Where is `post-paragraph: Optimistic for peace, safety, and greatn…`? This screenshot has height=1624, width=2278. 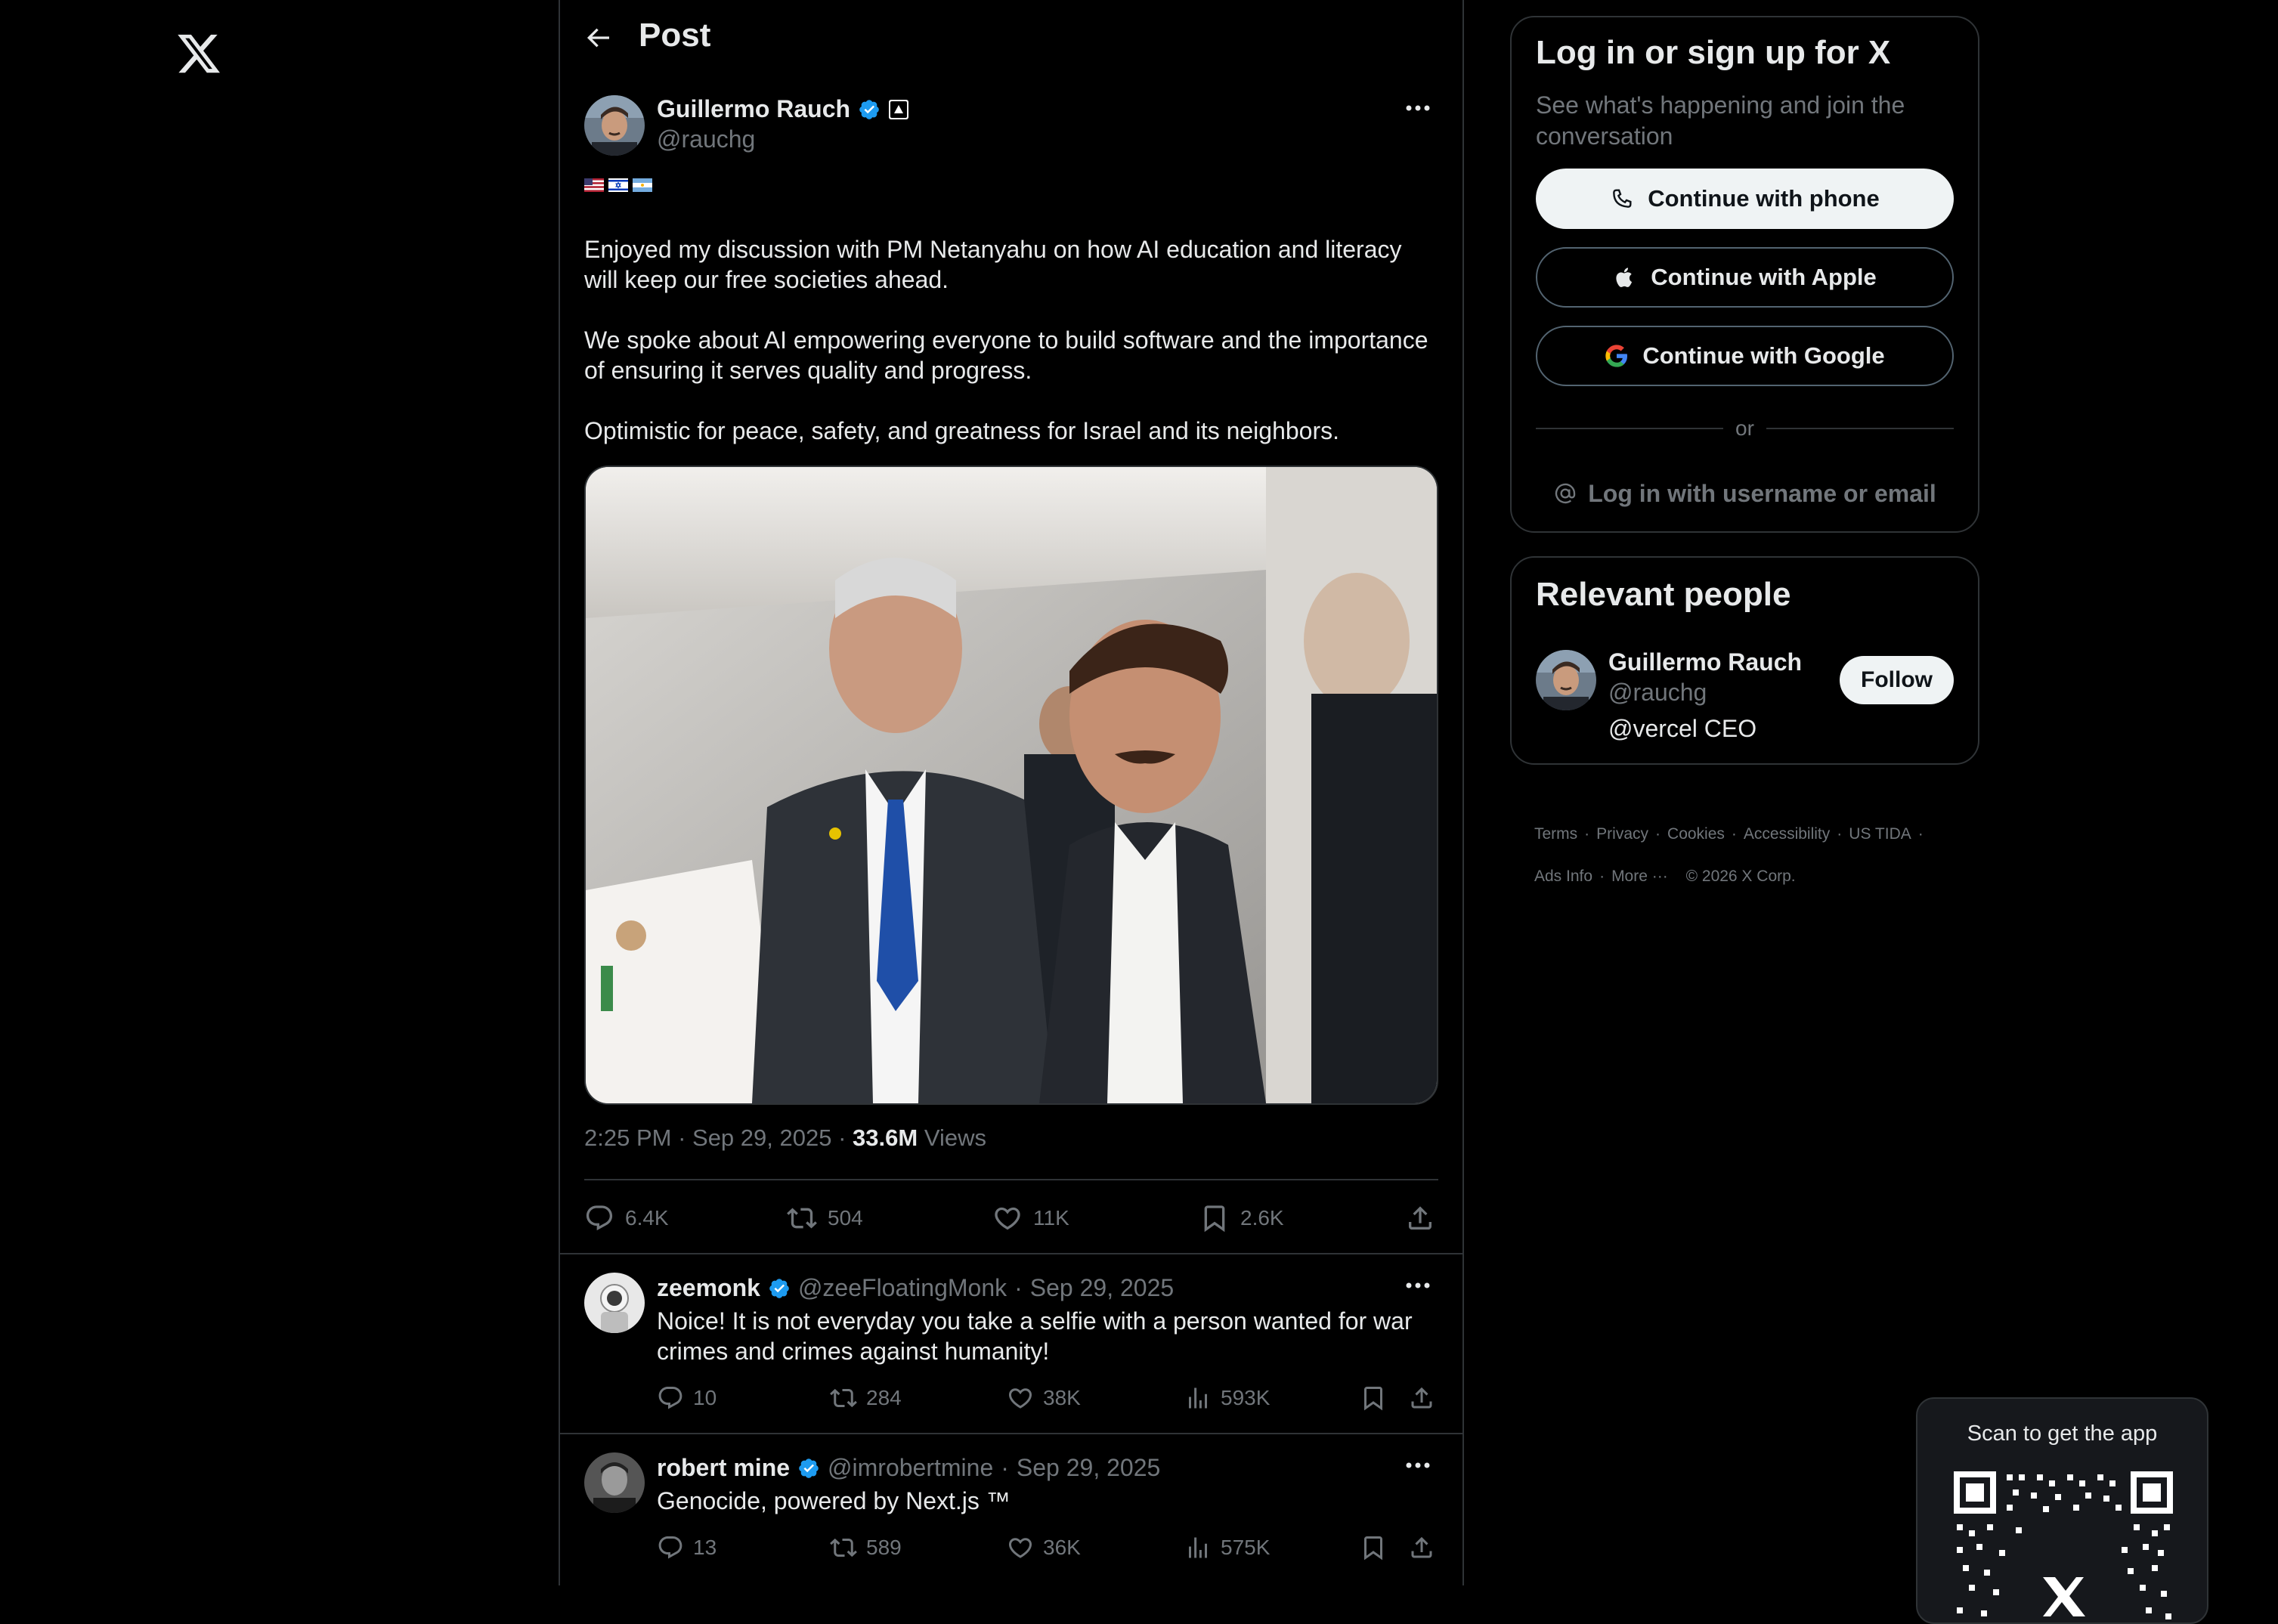
post-paragraph: Optimistic for peace, safety, and greatn… is located at coordinates (962, 430).